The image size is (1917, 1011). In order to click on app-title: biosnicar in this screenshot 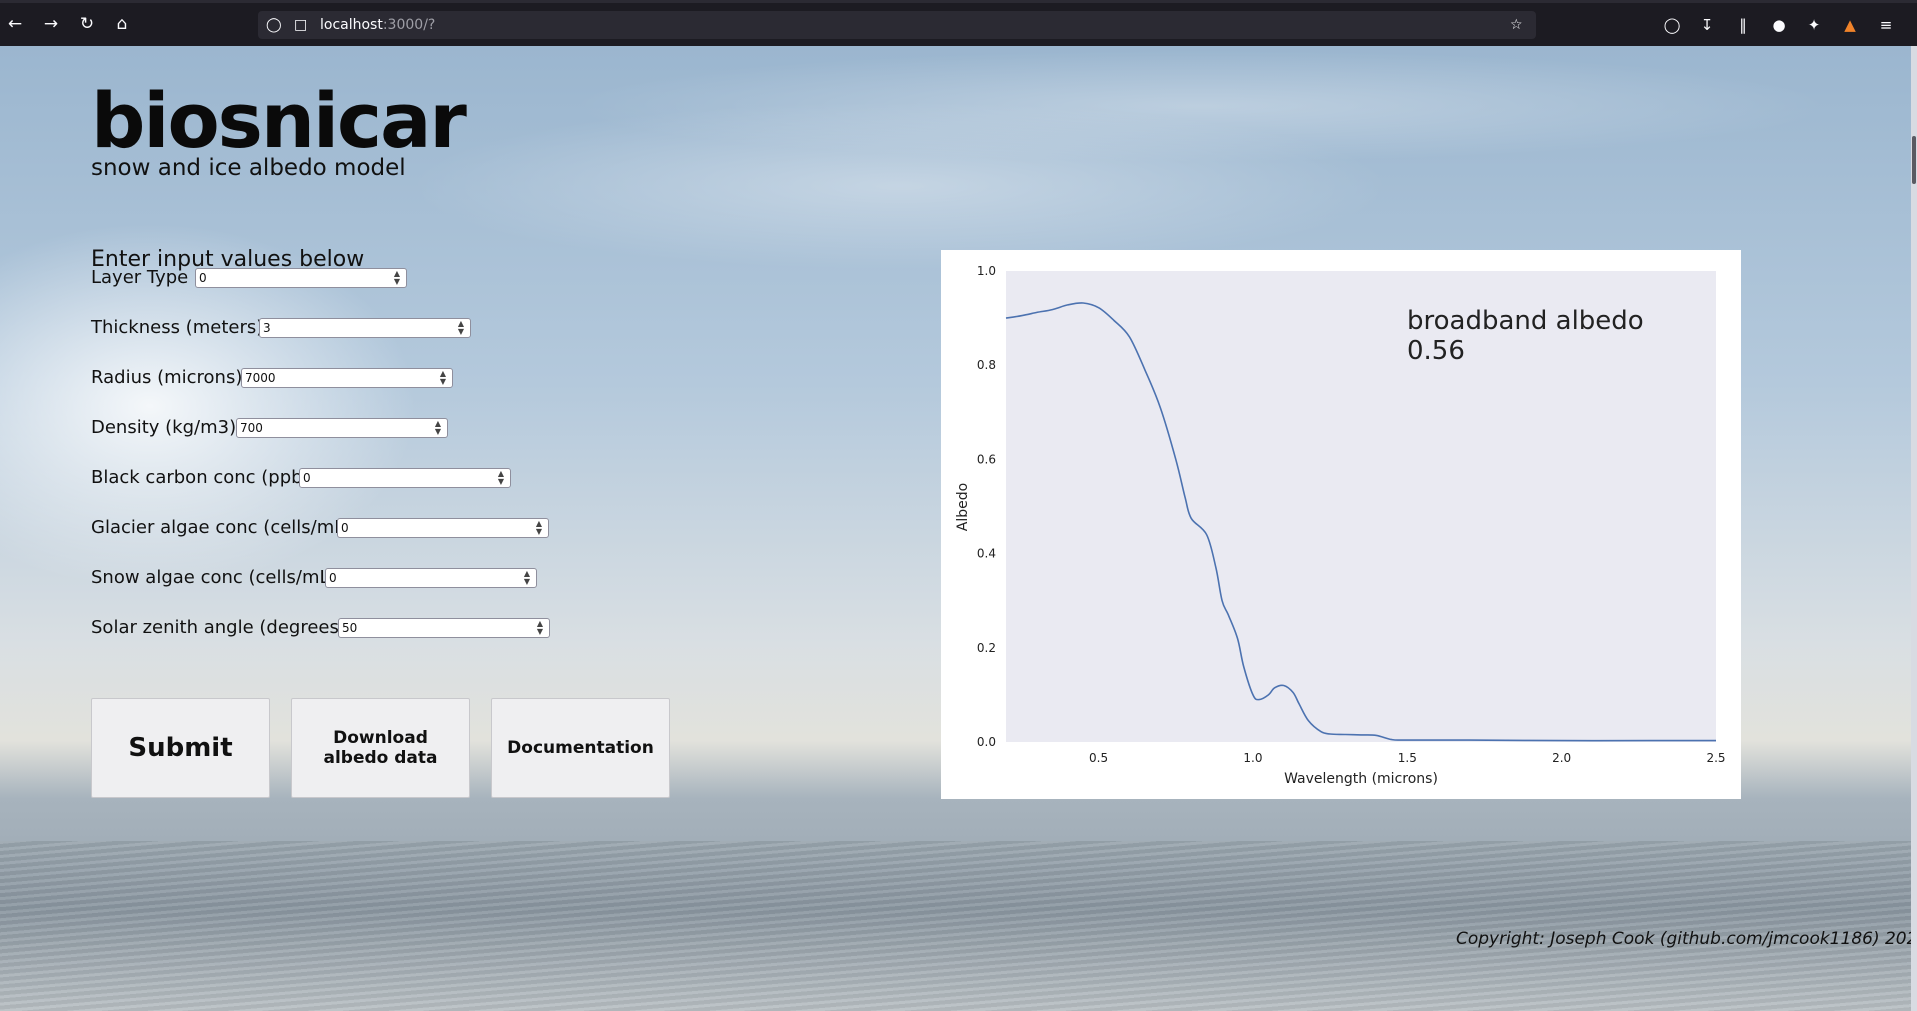, I will do `click(279, 120)`.